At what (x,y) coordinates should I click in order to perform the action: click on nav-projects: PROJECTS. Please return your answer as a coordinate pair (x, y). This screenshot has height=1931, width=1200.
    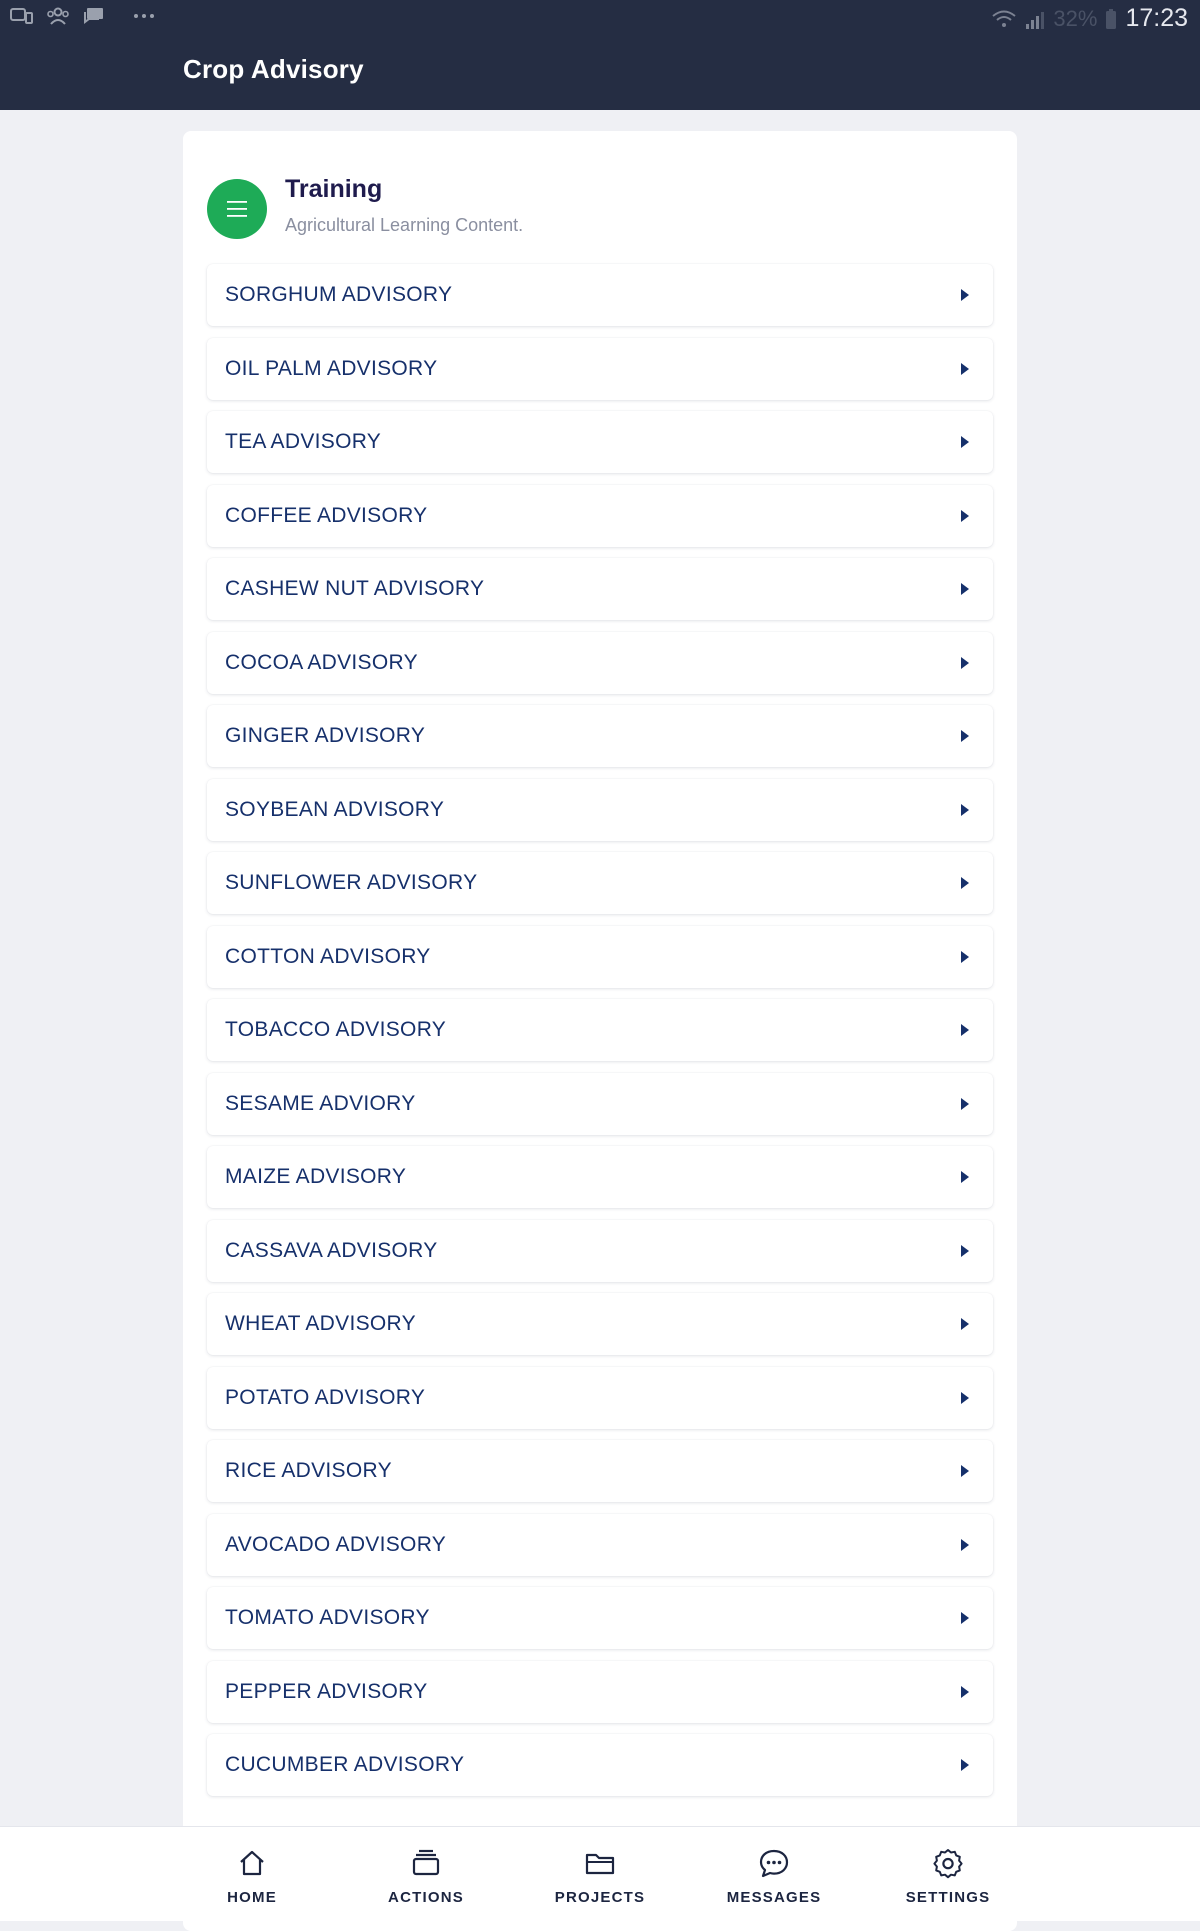
    Looking at the image, I should click on (600, 1874).